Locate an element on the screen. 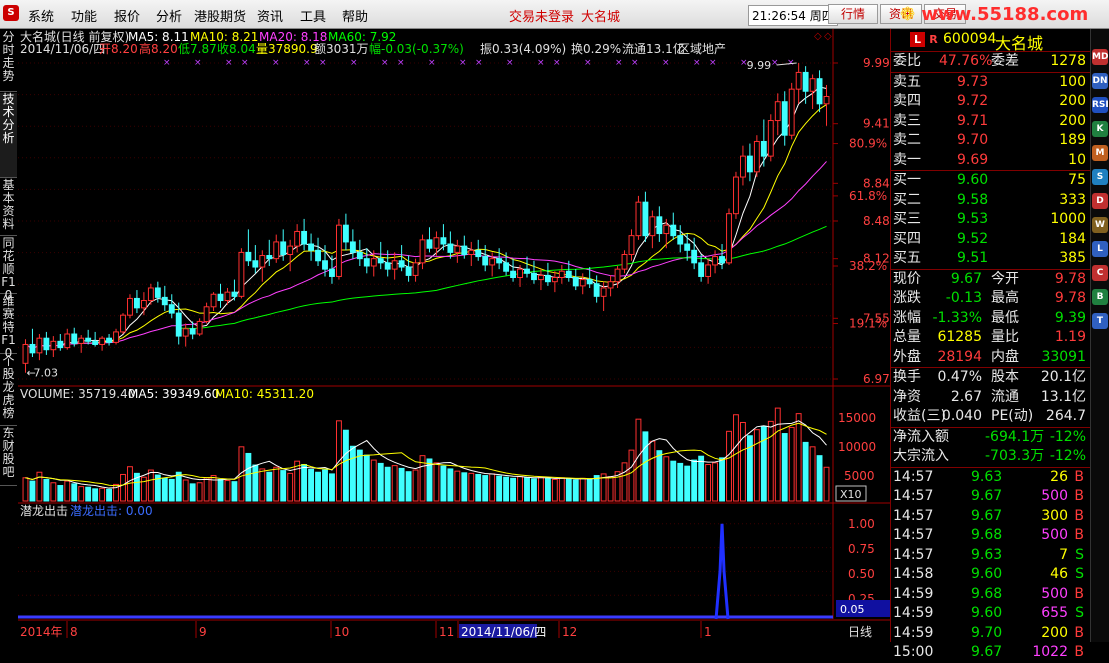  tick-volume: 200 is located at coordinates (1054, 632).